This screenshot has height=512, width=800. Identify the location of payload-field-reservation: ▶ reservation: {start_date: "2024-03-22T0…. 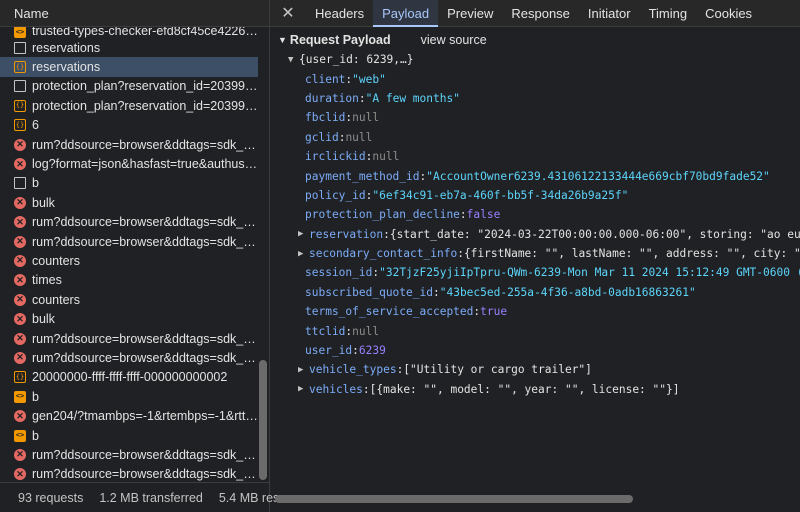
(535, 234).